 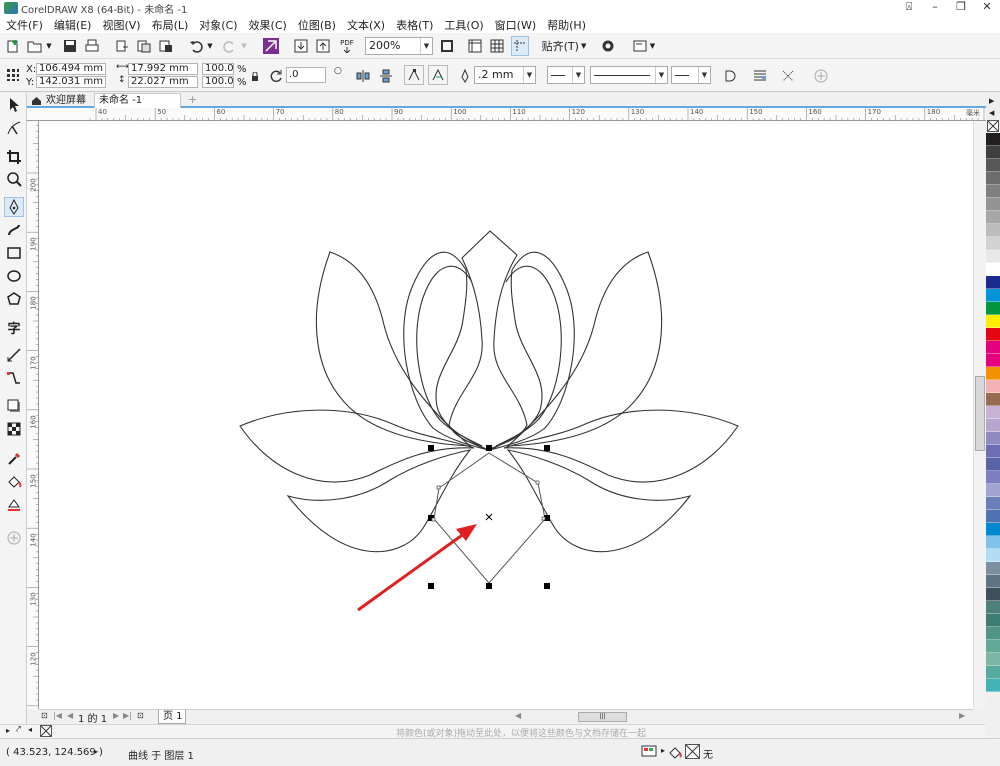 What do you see at coordinates (564, 46) in the screenshot?
I see `snap-to-menu: 贴齐(T) ▼` at bounding box center [564, 46].